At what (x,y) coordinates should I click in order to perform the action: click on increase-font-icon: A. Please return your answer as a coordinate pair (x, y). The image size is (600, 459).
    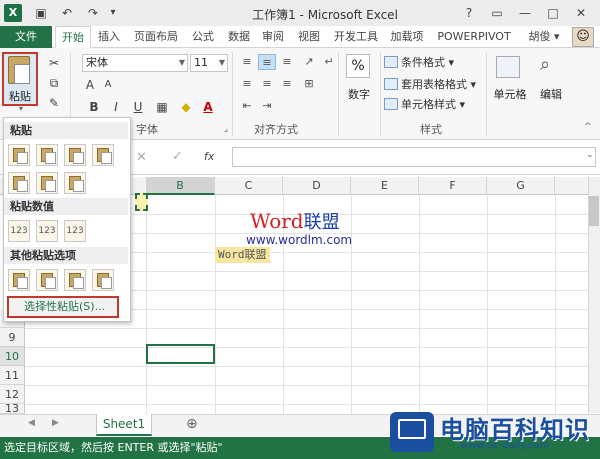
    Looking at the image, I should click on (90, 85).